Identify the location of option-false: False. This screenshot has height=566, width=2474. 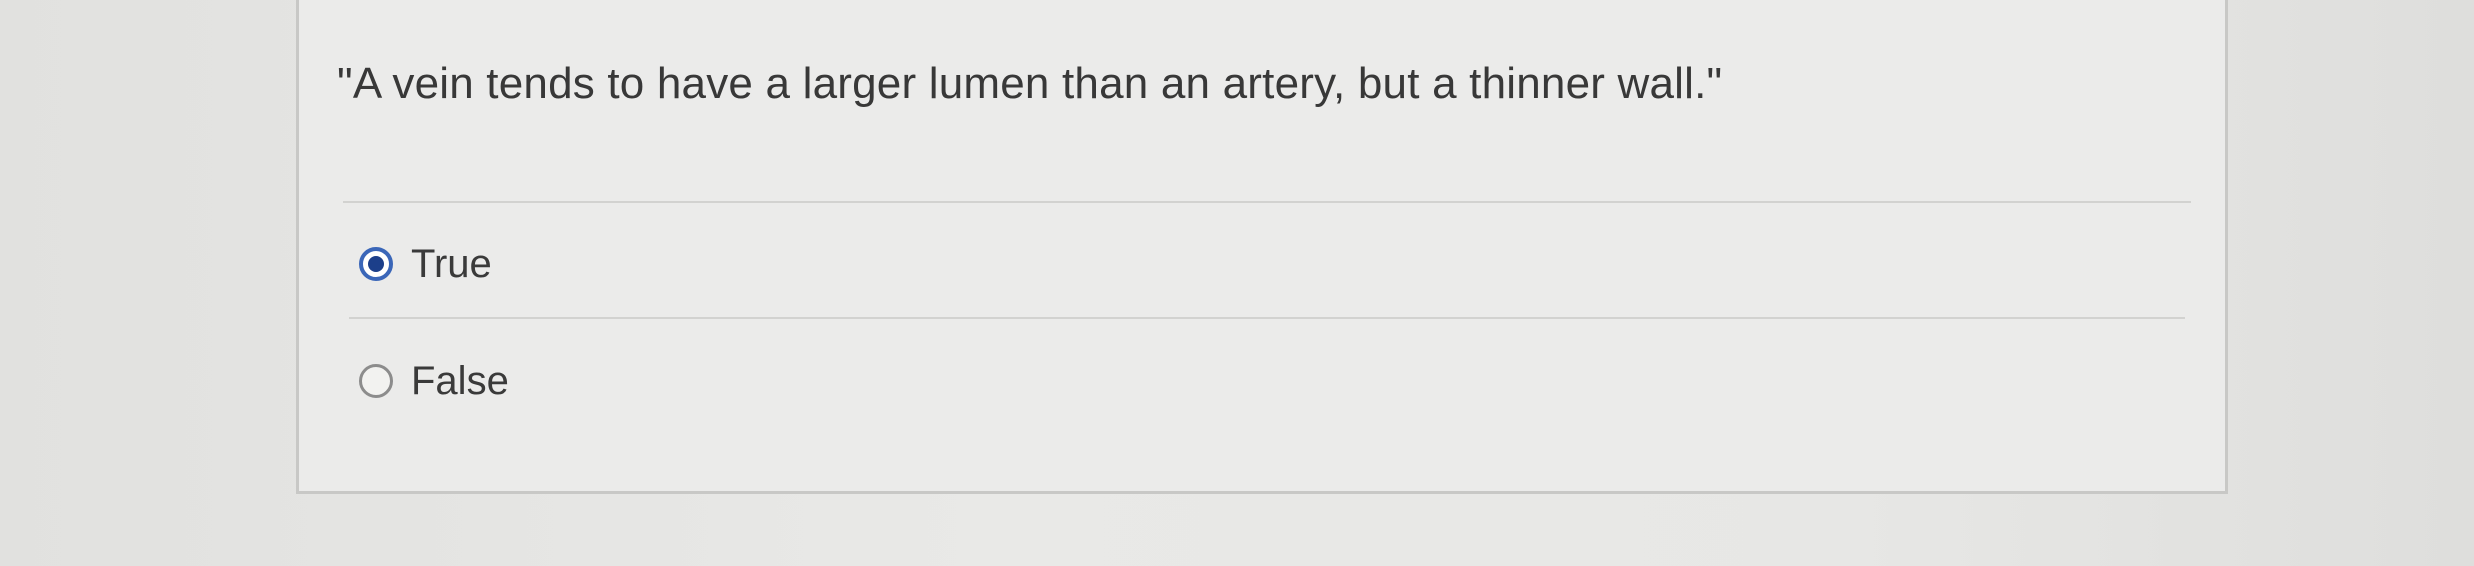
(434, 381).